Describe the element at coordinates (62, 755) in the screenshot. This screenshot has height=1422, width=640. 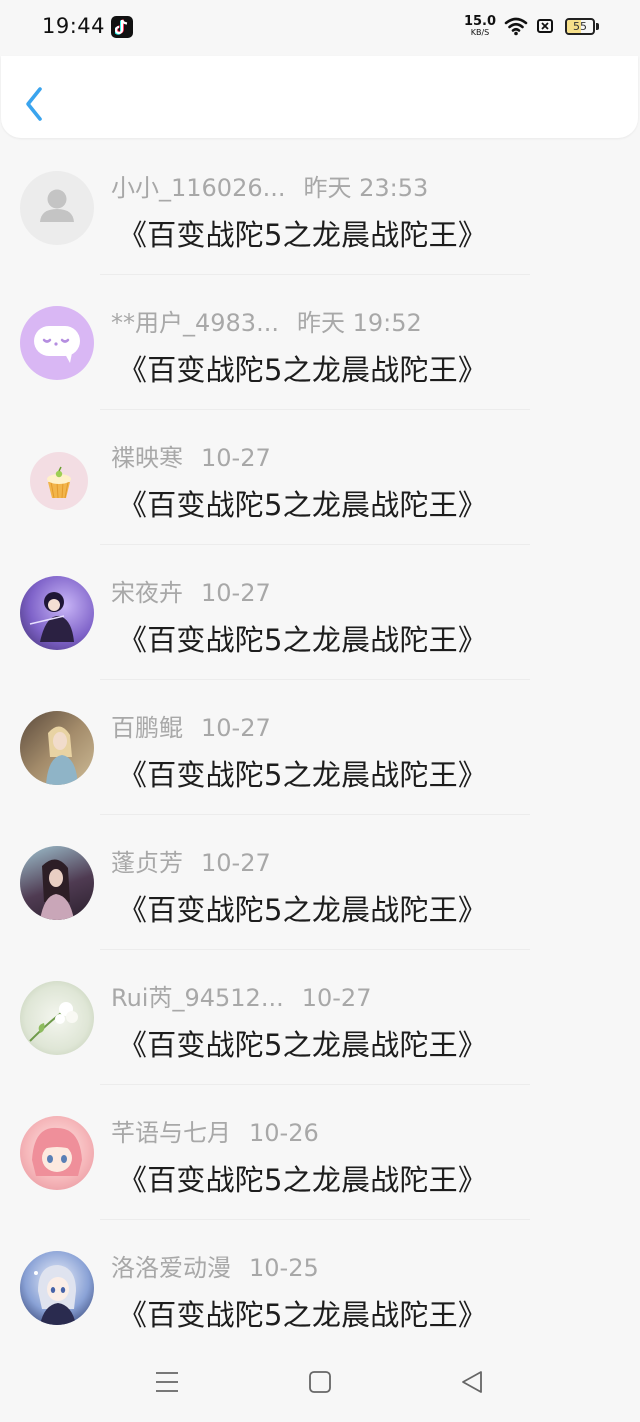
I see `girl-photo-icon` at that location.